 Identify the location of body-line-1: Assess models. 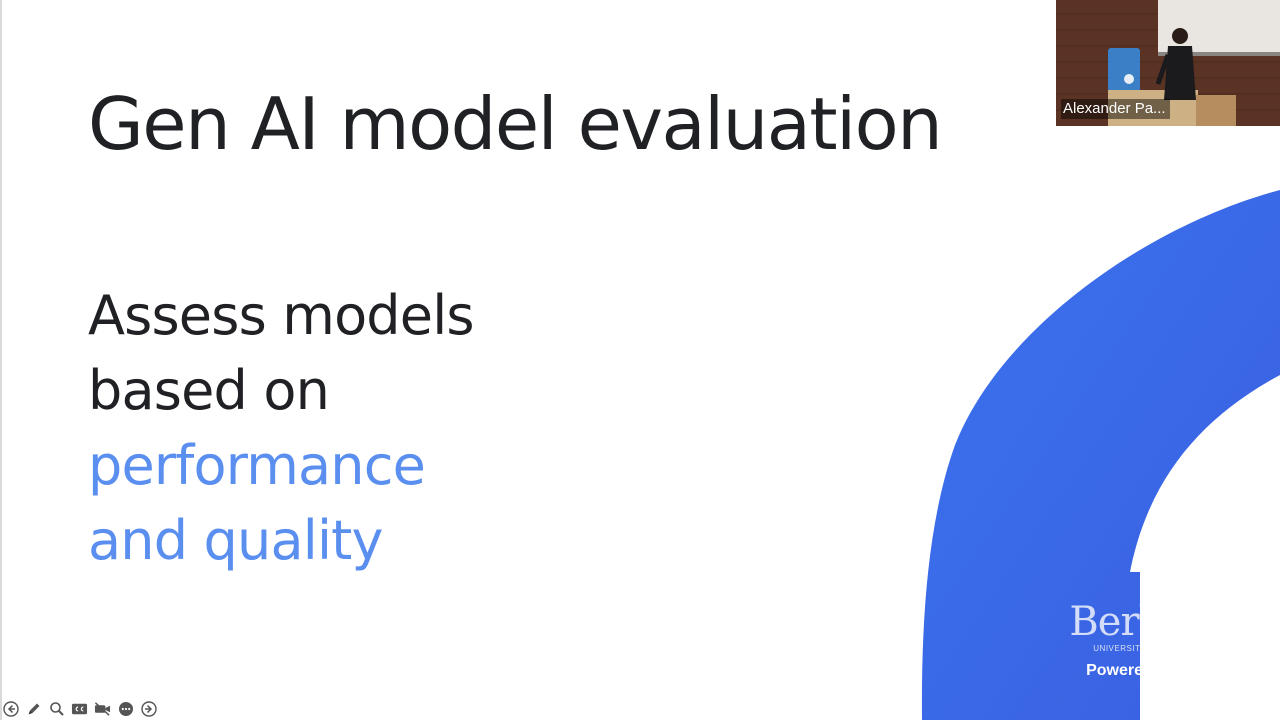
(281, 315).